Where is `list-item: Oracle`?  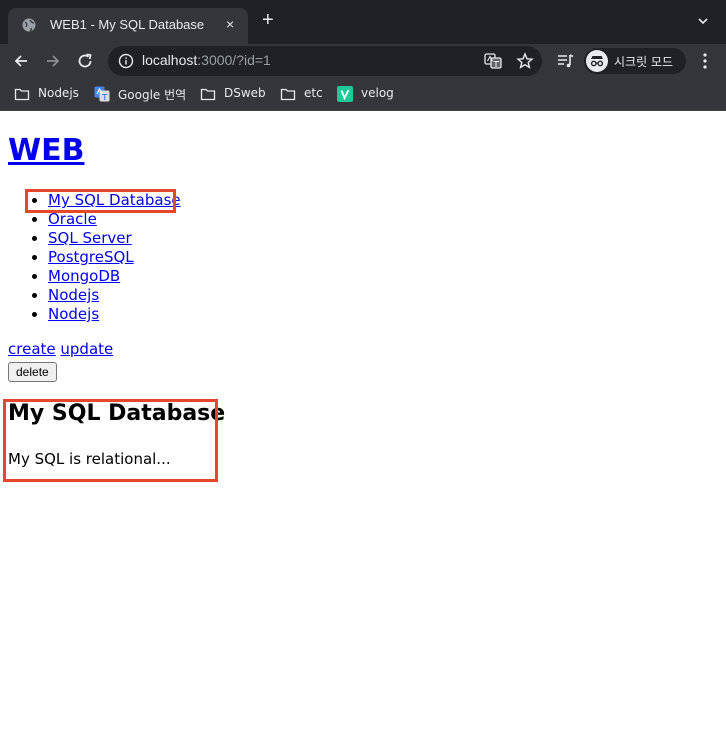
list-item: Oracle is located at coordinates (114, 219).